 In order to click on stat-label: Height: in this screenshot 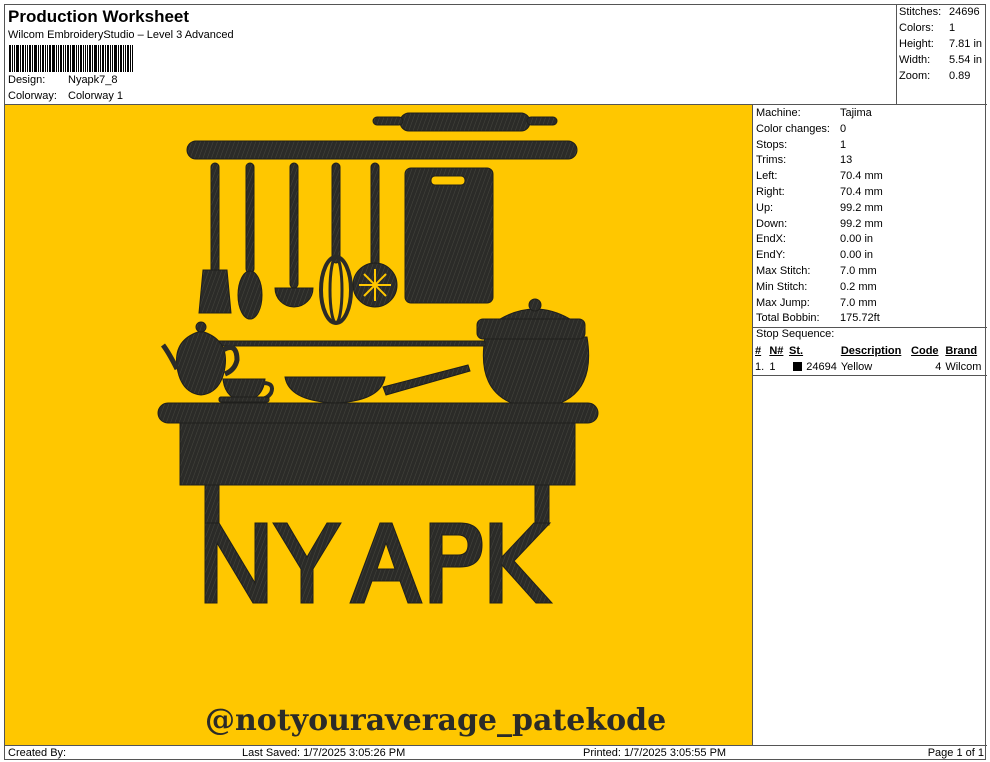, I will do `click(916, 44)`.